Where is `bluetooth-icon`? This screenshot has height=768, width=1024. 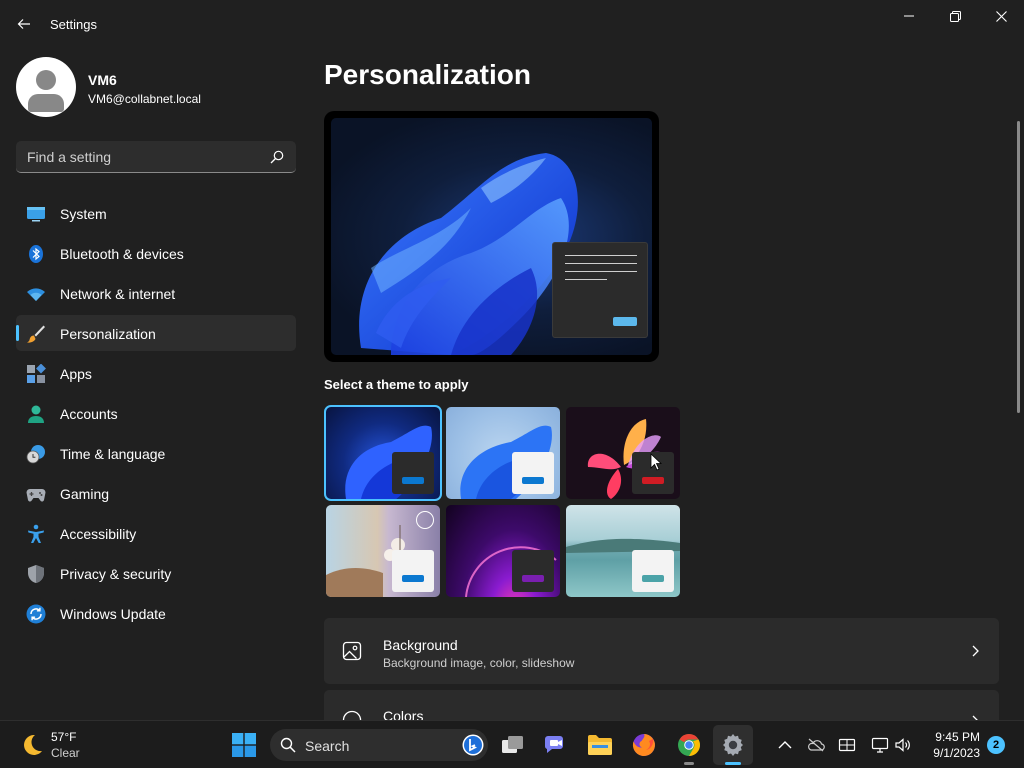 bluetooth-icon is located at coordinates (36, 254).